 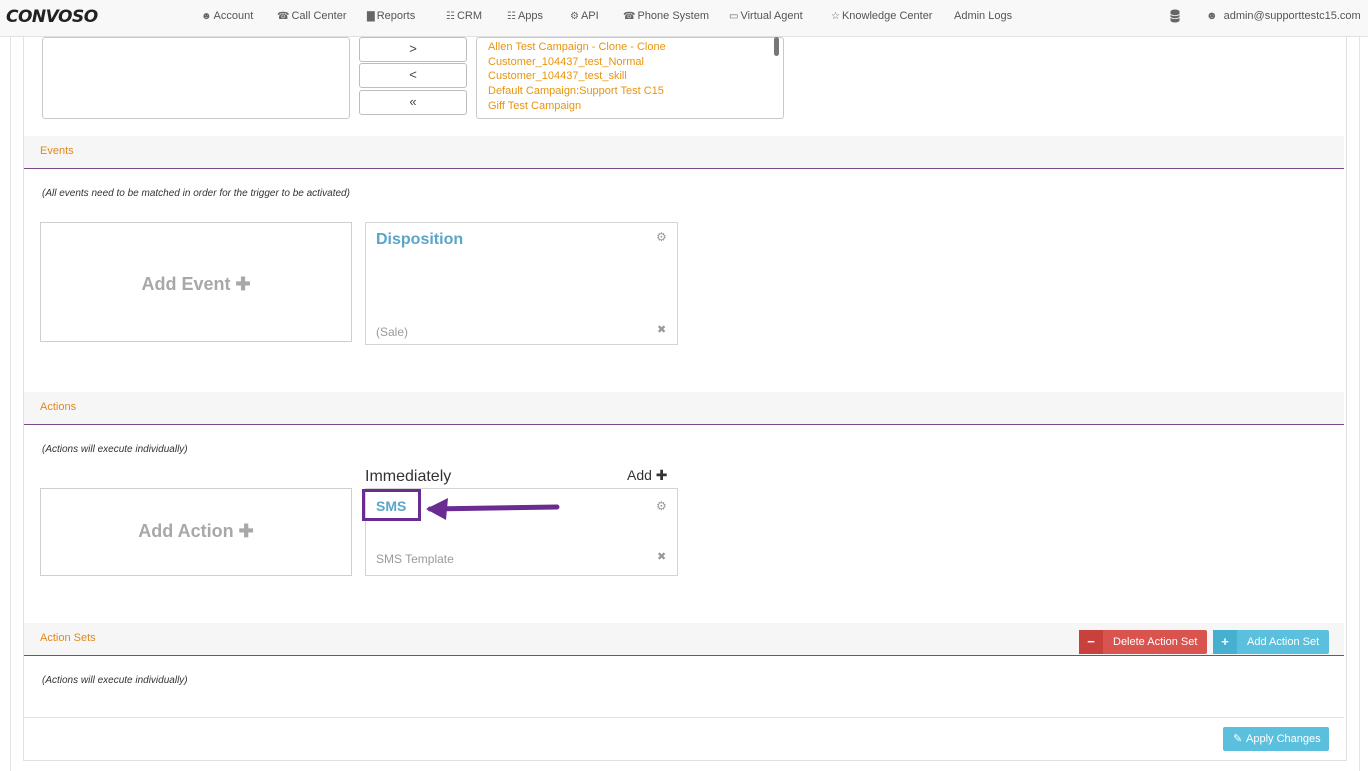 I want to click on move-right-button: >, so click(x=413, y=49).